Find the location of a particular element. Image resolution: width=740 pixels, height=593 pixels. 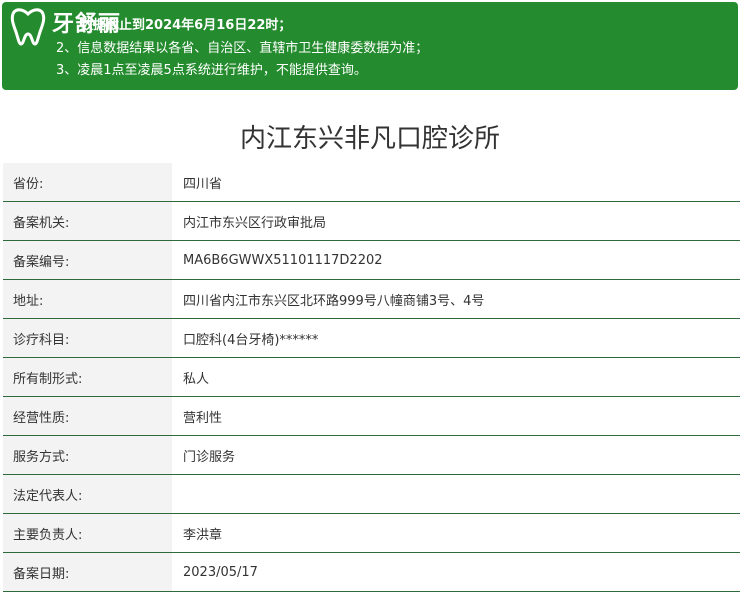

table-row: 主要负责人: 李洪章 is located at coordinates (371, 533).